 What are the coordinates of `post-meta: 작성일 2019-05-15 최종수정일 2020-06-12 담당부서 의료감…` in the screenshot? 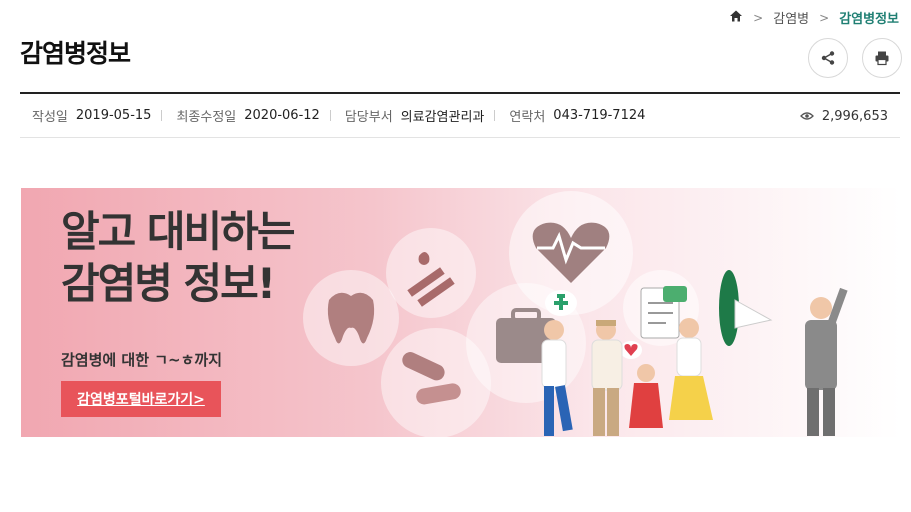 It's located at (460, 115).